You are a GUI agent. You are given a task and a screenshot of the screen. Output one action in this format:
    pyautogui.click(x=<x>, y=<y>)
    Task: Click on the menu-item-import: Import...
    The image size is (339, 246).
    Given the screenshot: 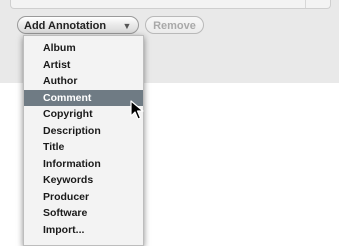 What is the action you would take?
    pyautogui.click(x=83, y=230)
    